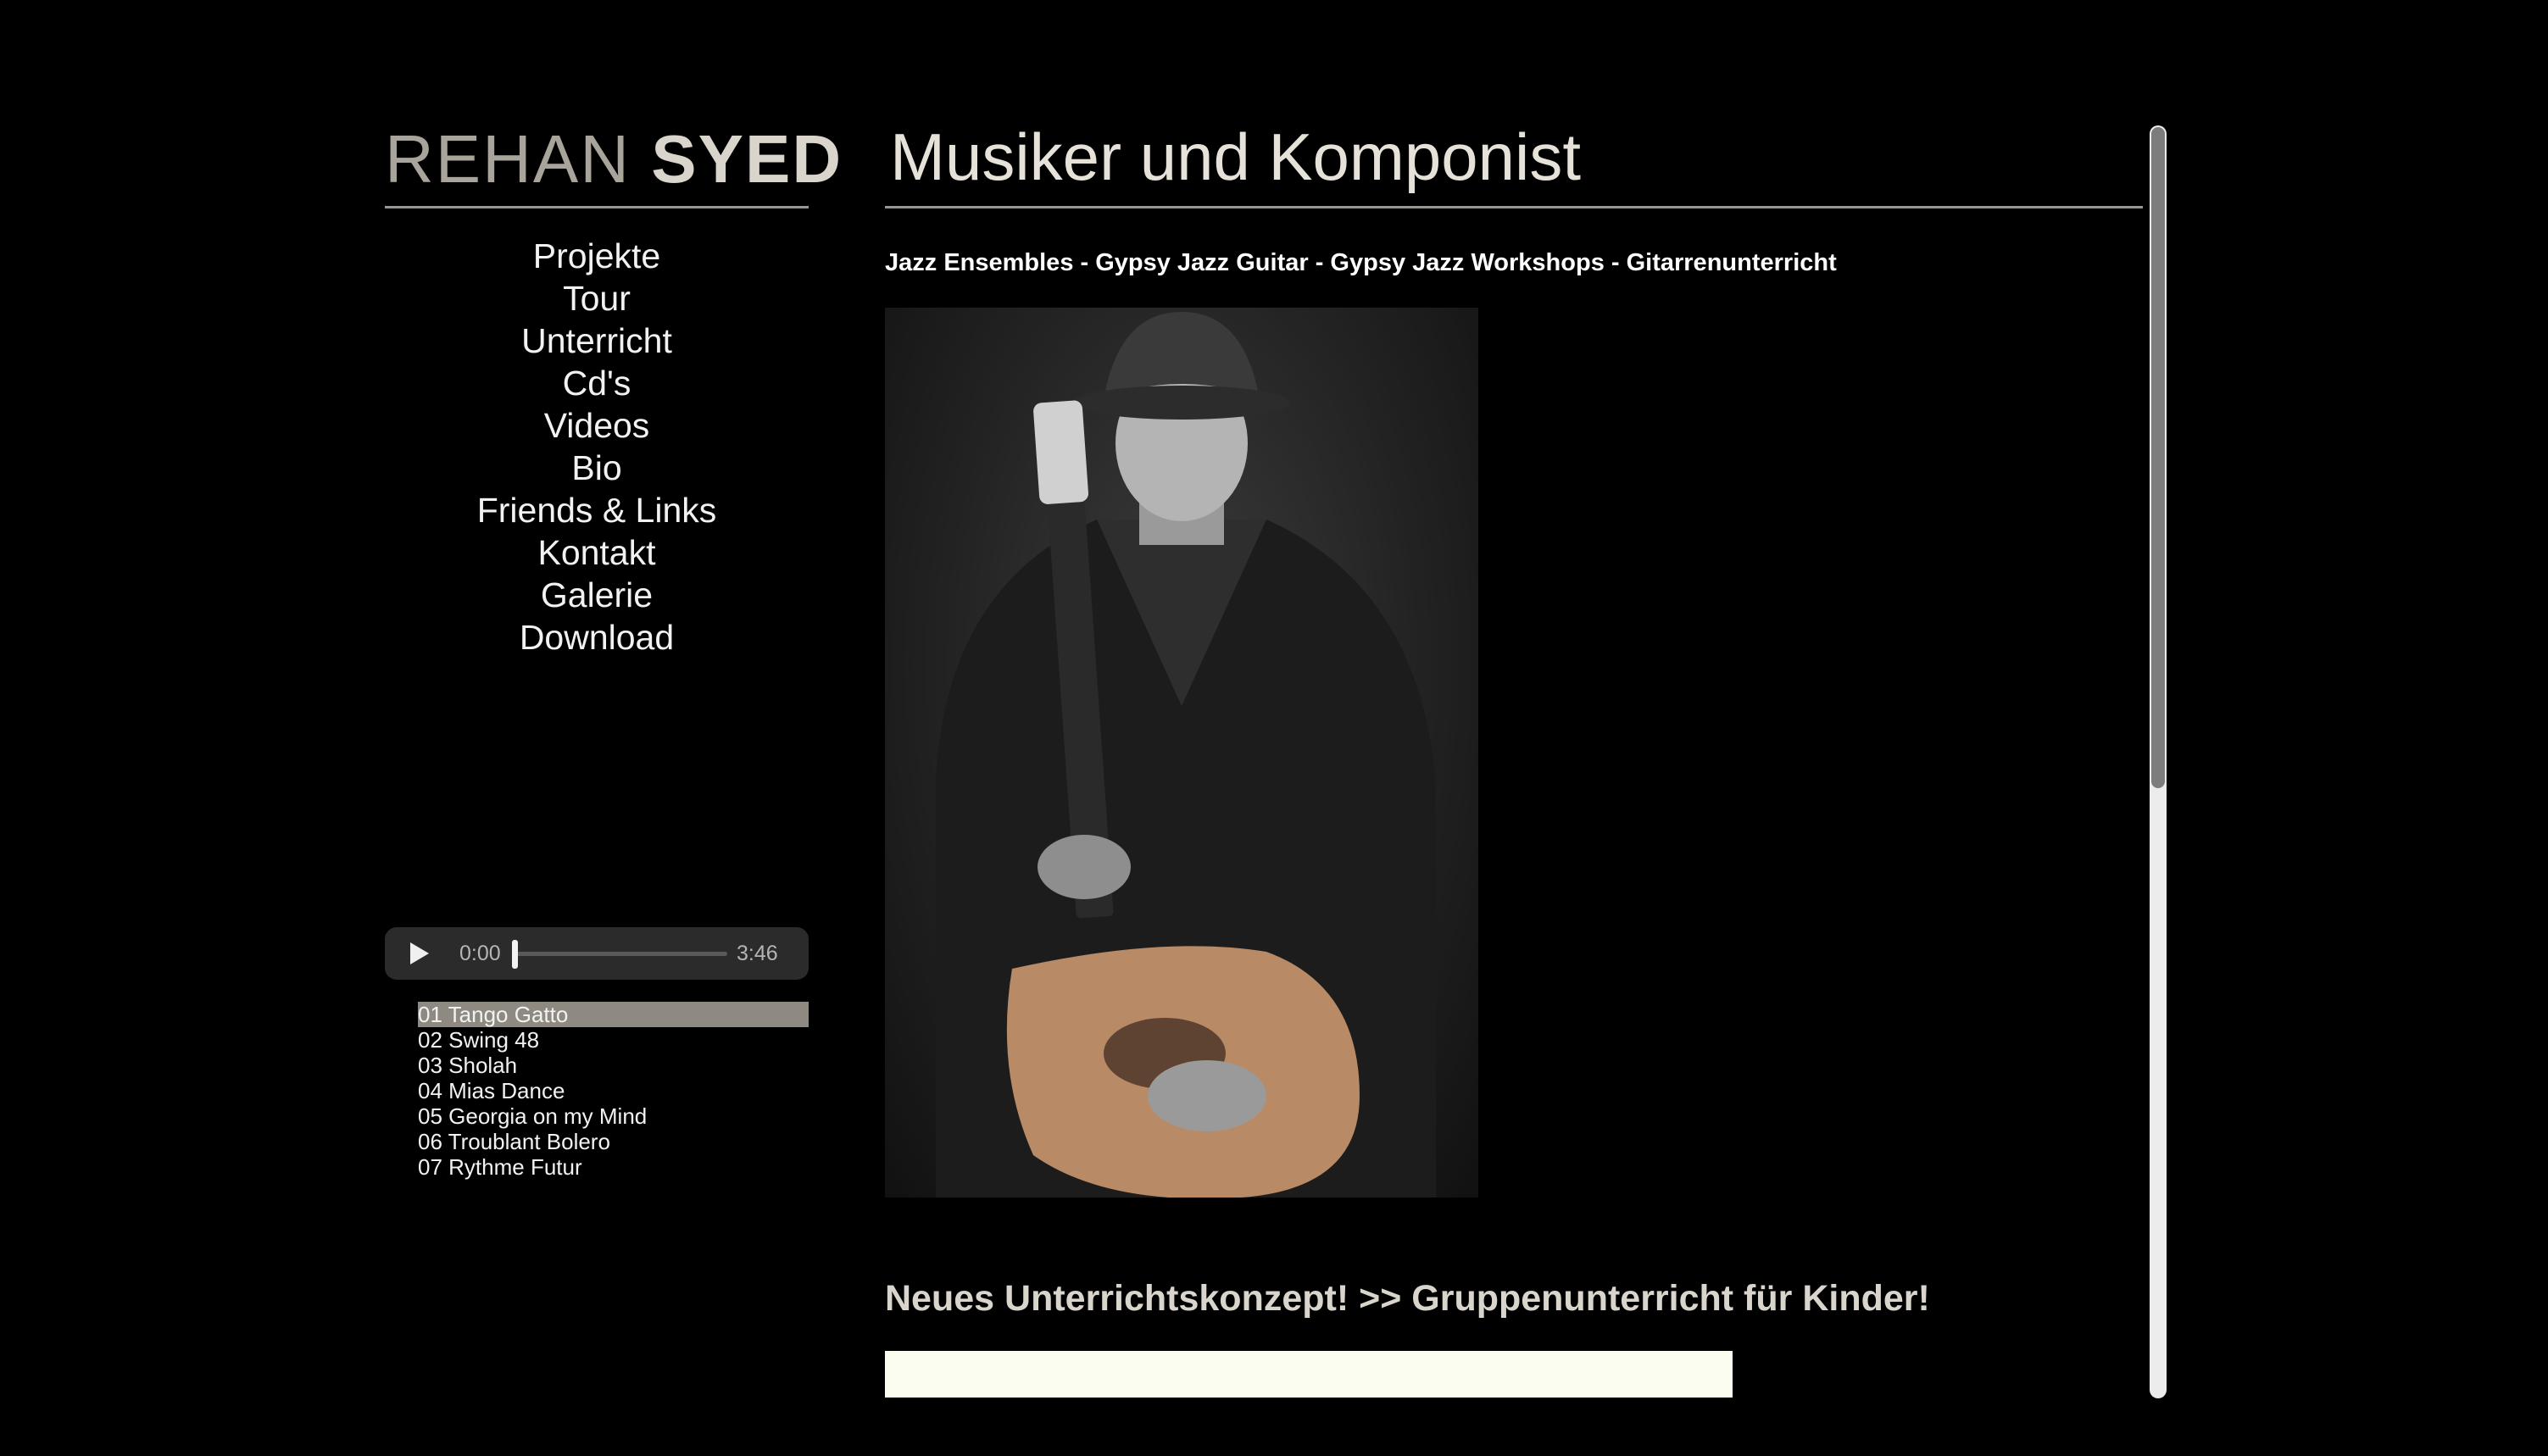 The width and height of the screenshot is (2548, 1456). I want to click on seek-handle, so click(515, 955).